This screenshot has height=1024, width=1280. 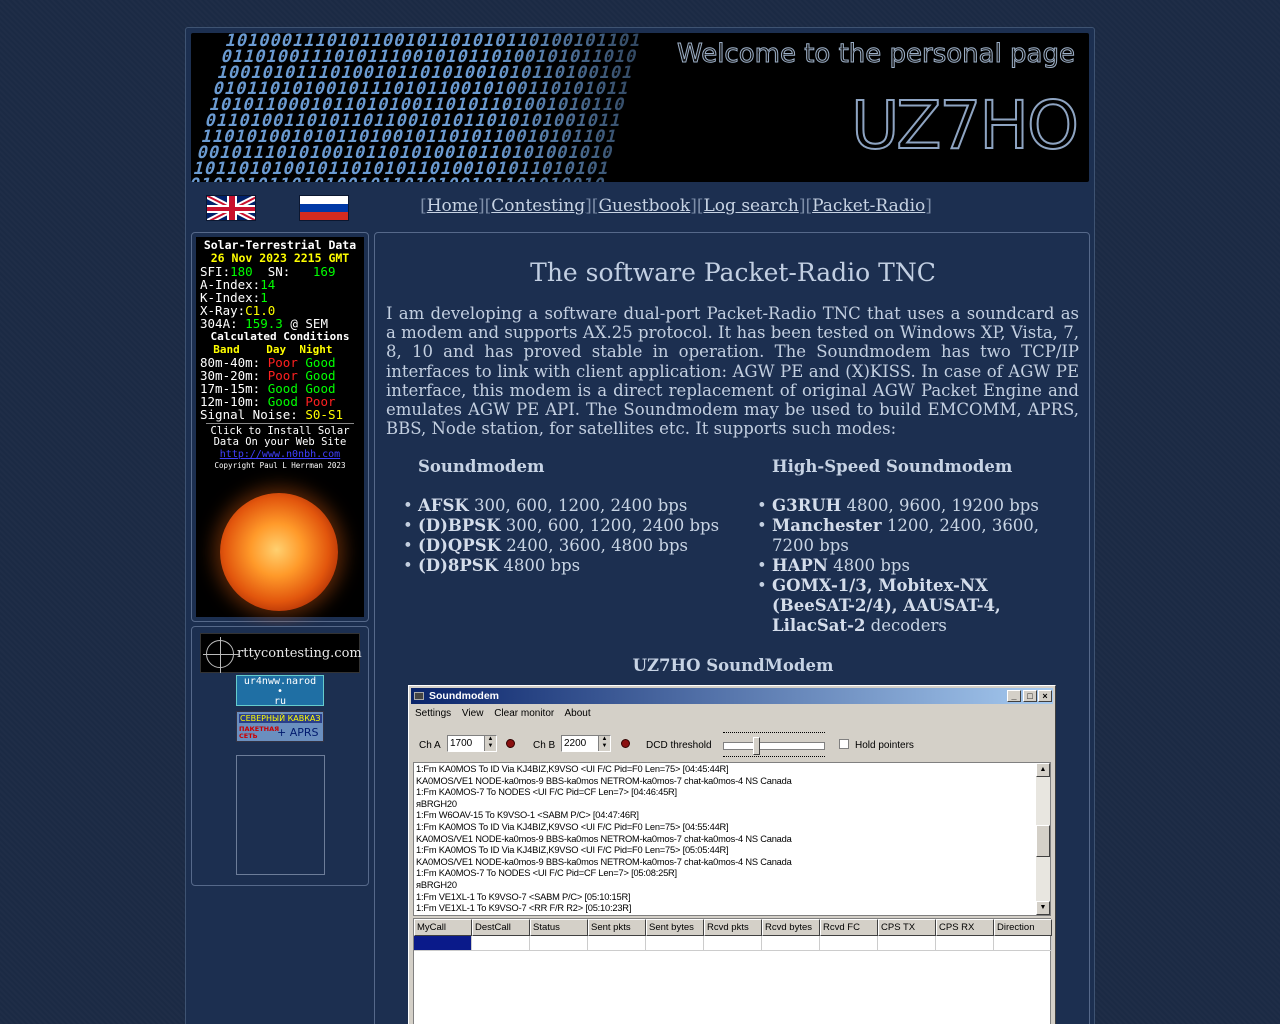 What do you see at coordinates (281, 653) in the screenshot?
I see `rttycontesting-banner: rttycontesting.com` at bounding box center [281, 653].